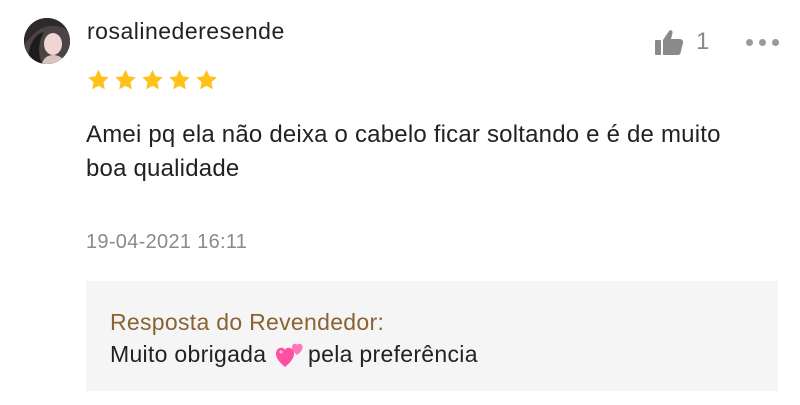 Image resolution: width=800 pixels, height=405 pixels. Describe the element at coordinates (167, 242) in the screenshot. I see `review-timestamp: 19-04-2021 16:11` at that location.